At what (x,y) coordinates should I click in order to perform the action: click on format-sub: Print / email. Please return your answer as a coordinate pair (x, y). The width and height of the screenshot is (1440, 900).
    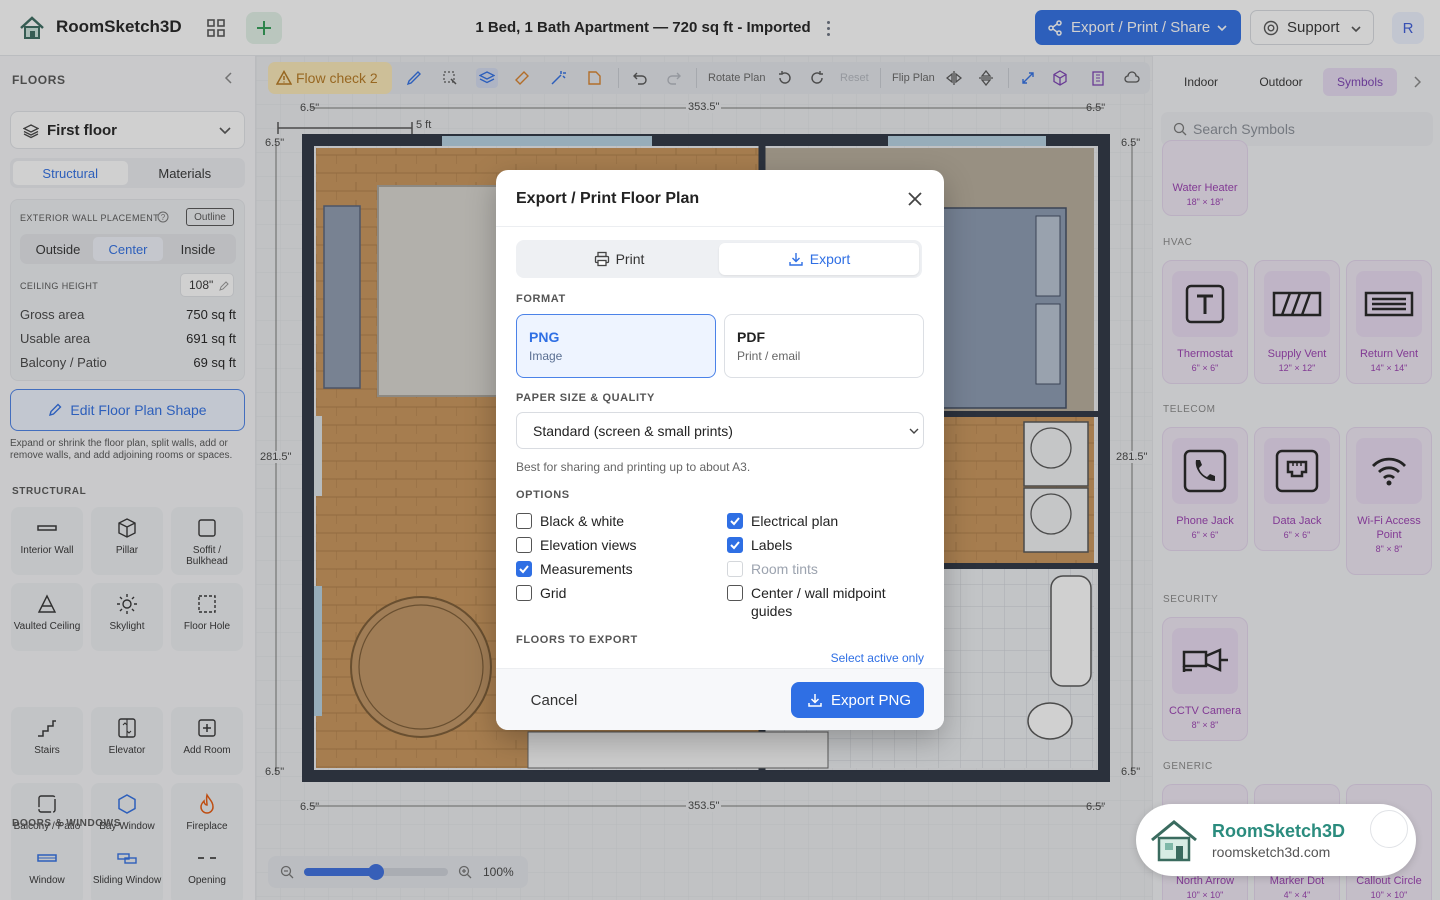
    Looking at the image, I should click on (769, 356).